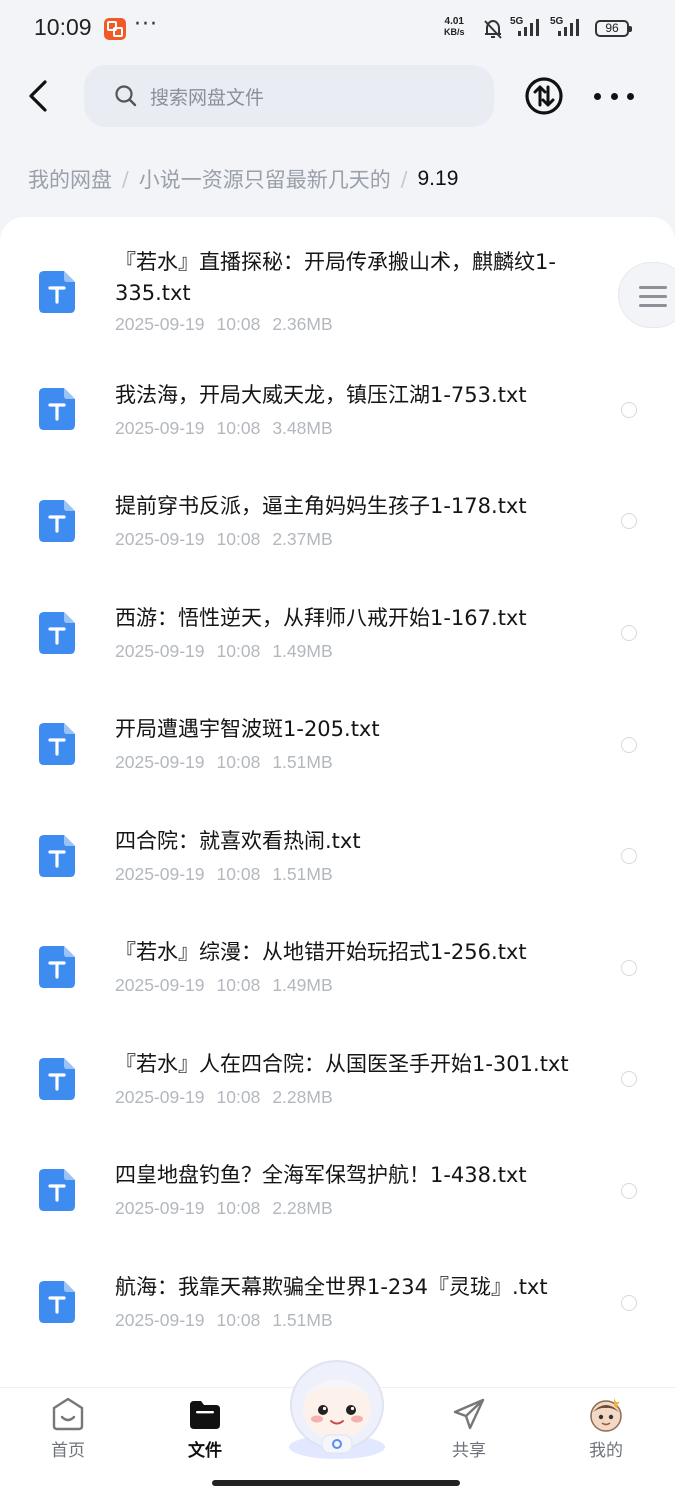  I want to click on breadcrumb-item-root: 我的网盘, so click(70, 179).